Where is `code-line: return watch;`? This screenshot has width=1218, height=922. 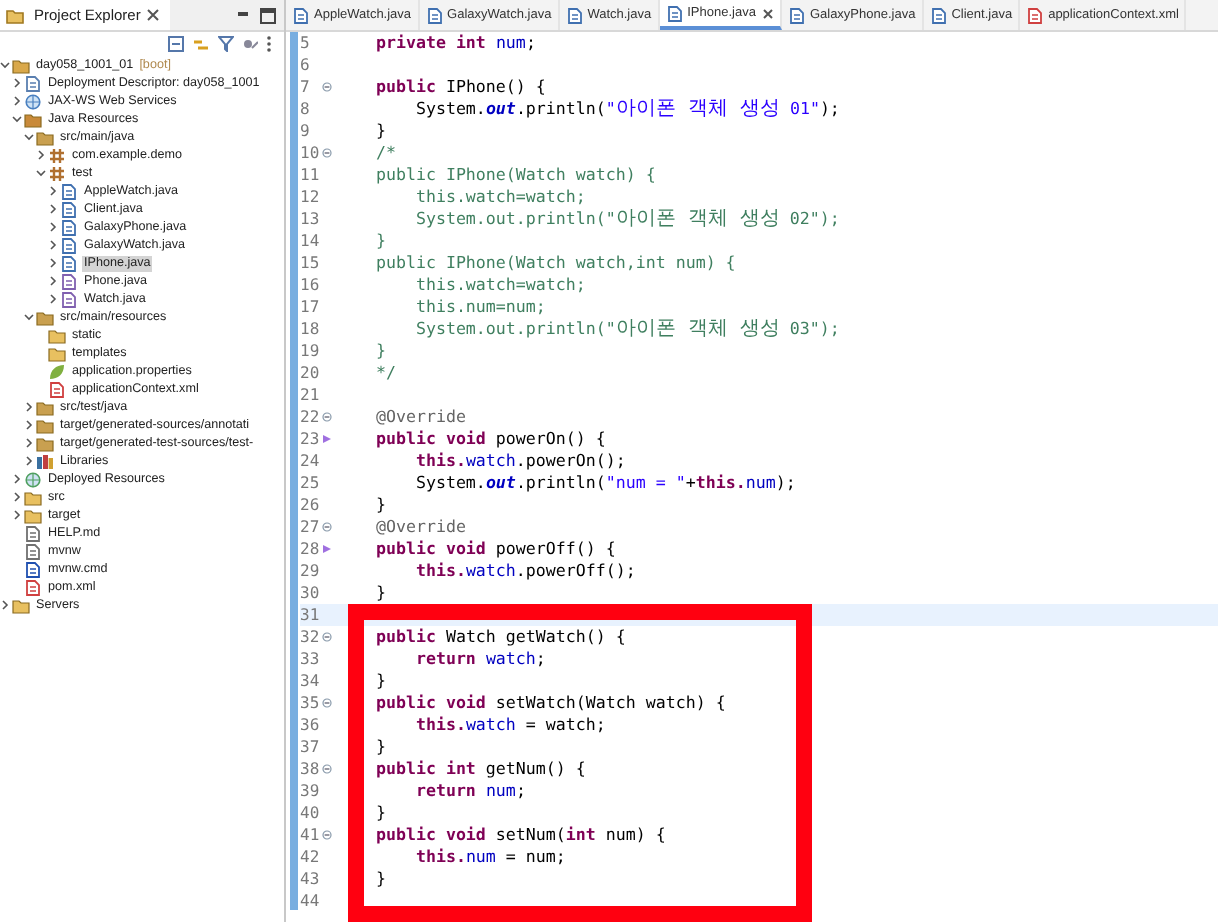
code-line: return watch; is located at coordinates (479, 659).